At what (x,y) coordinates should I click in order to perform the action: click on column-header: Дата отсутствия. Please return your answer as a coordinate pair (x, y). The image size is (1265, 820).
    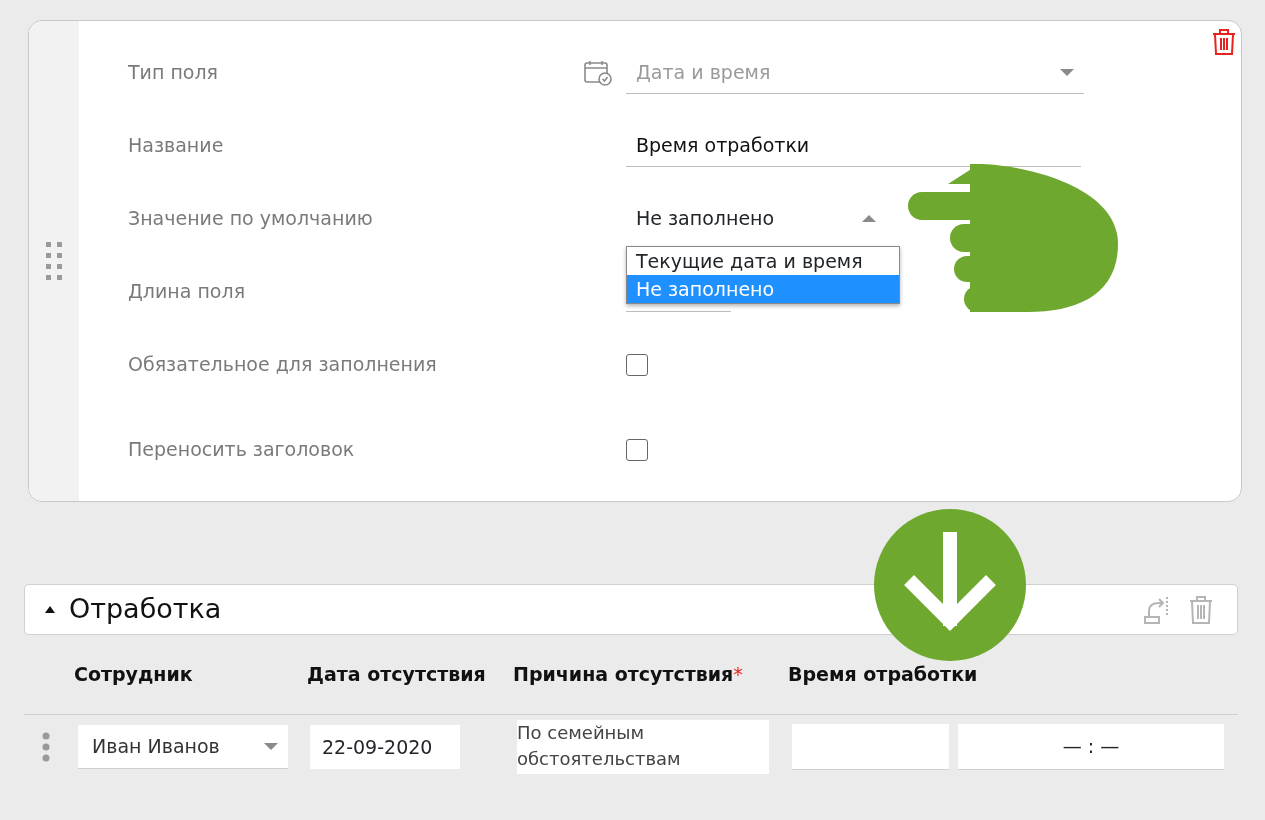
    Looking at the image, I should click on (397, 675).